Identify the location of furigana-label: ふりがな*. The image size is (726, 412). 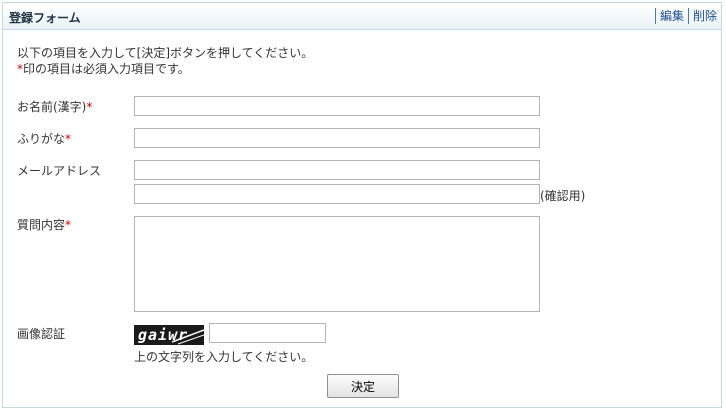
(44, 138).